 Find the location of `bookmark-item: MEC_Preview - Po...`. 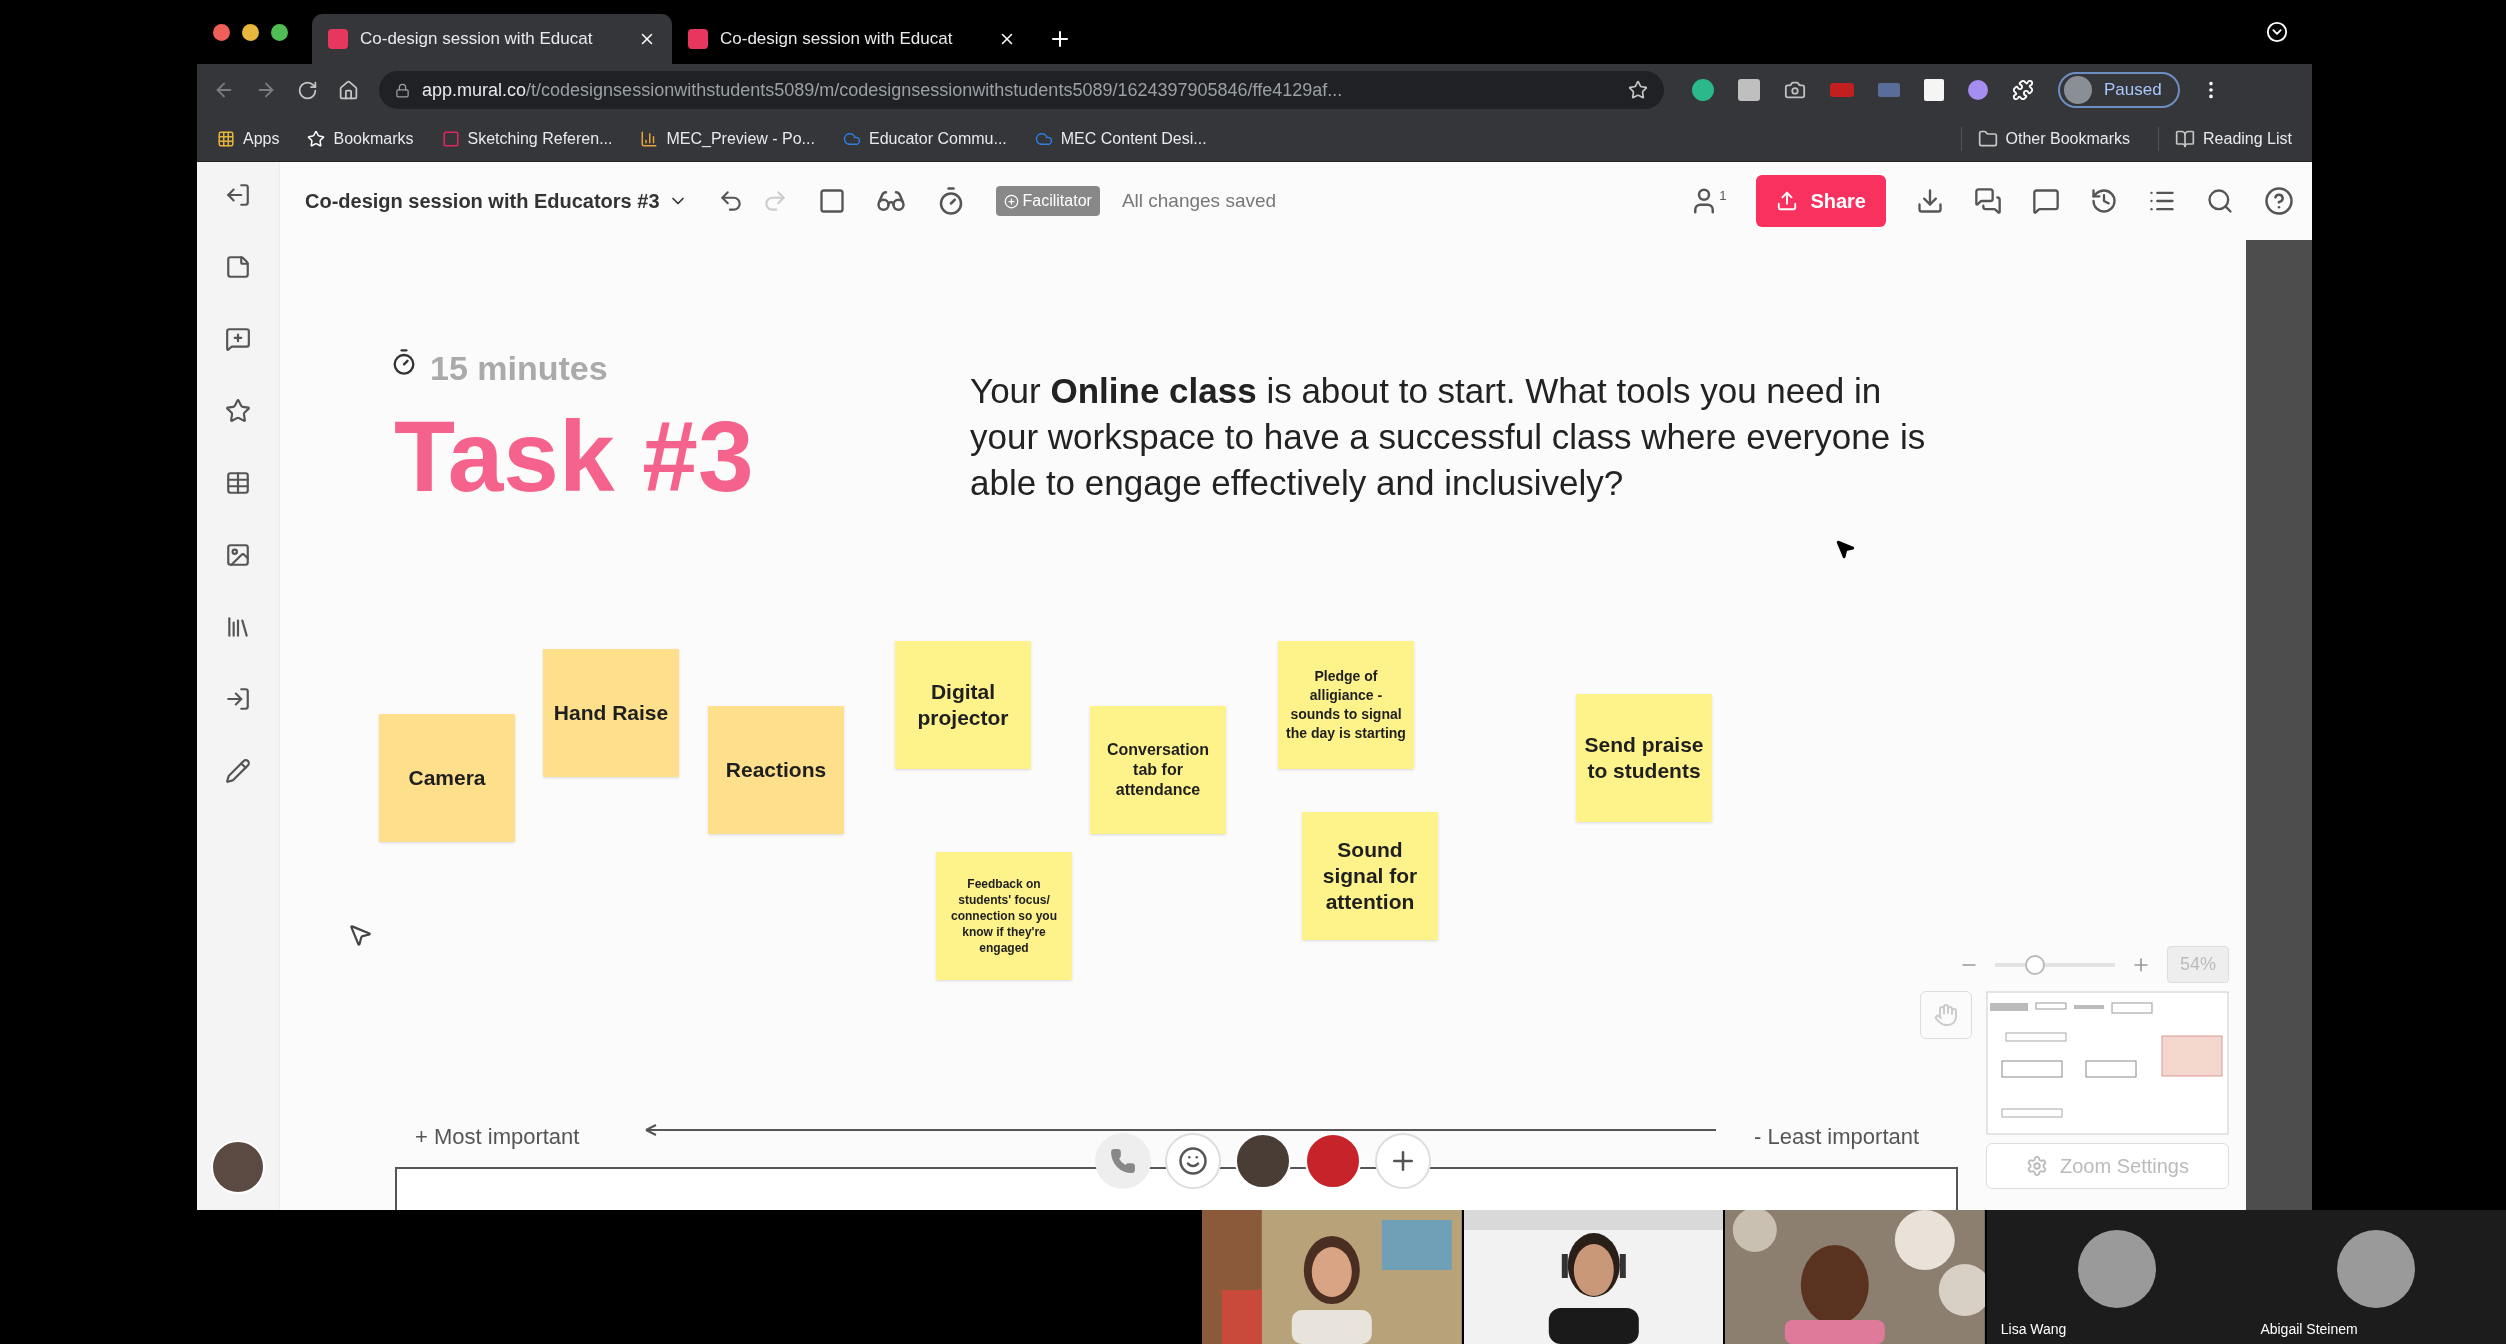

bookmark-item: MEC_Preview - Po... is located at coordinates (727, 138).